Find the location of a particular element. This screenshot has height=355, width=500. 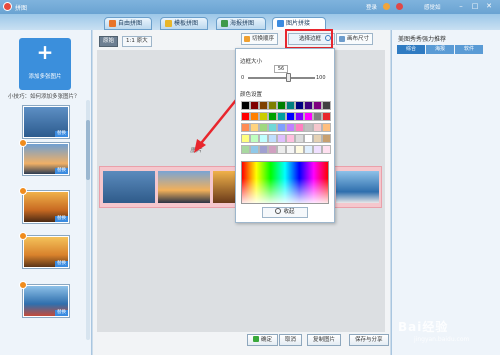

ratio-button: 1:1 原大 is located at coordinates (137, 41).